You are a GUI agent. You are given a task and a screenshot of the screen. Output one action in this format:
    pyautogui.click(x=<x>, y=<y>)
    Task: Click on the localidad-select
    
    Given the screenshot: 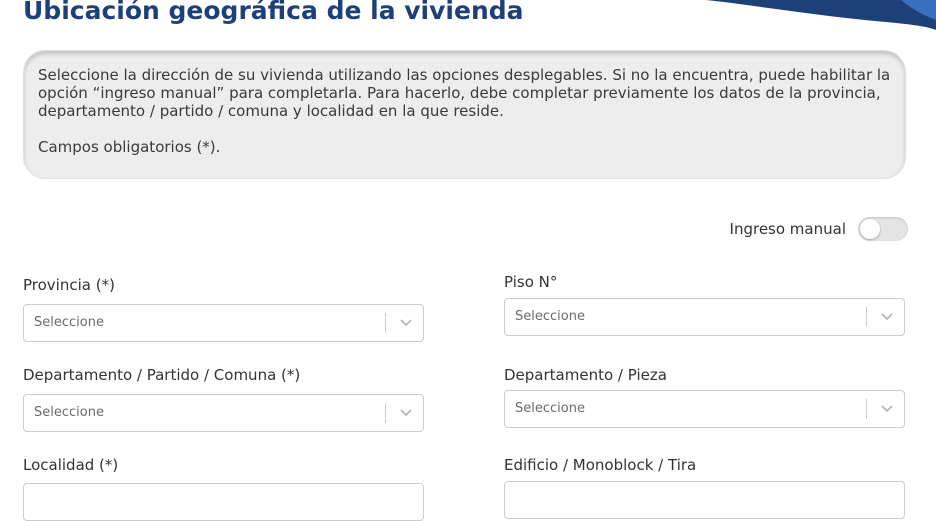 What is the action you would take?
    pyautogui.click(x=223, y=502)
    